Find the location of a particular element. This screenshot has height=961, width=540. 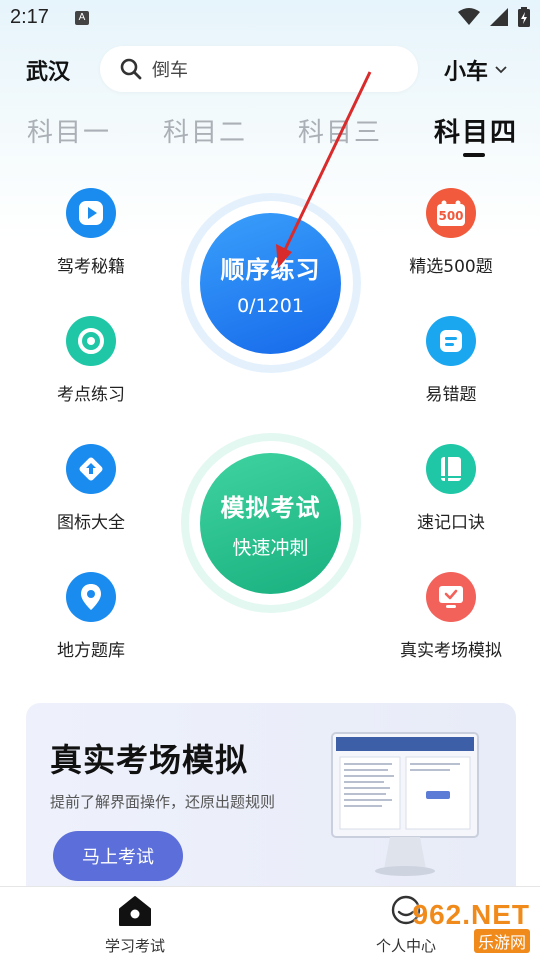

sequential-practice-progress: 0/1201 is located at coordinates (270, 306).